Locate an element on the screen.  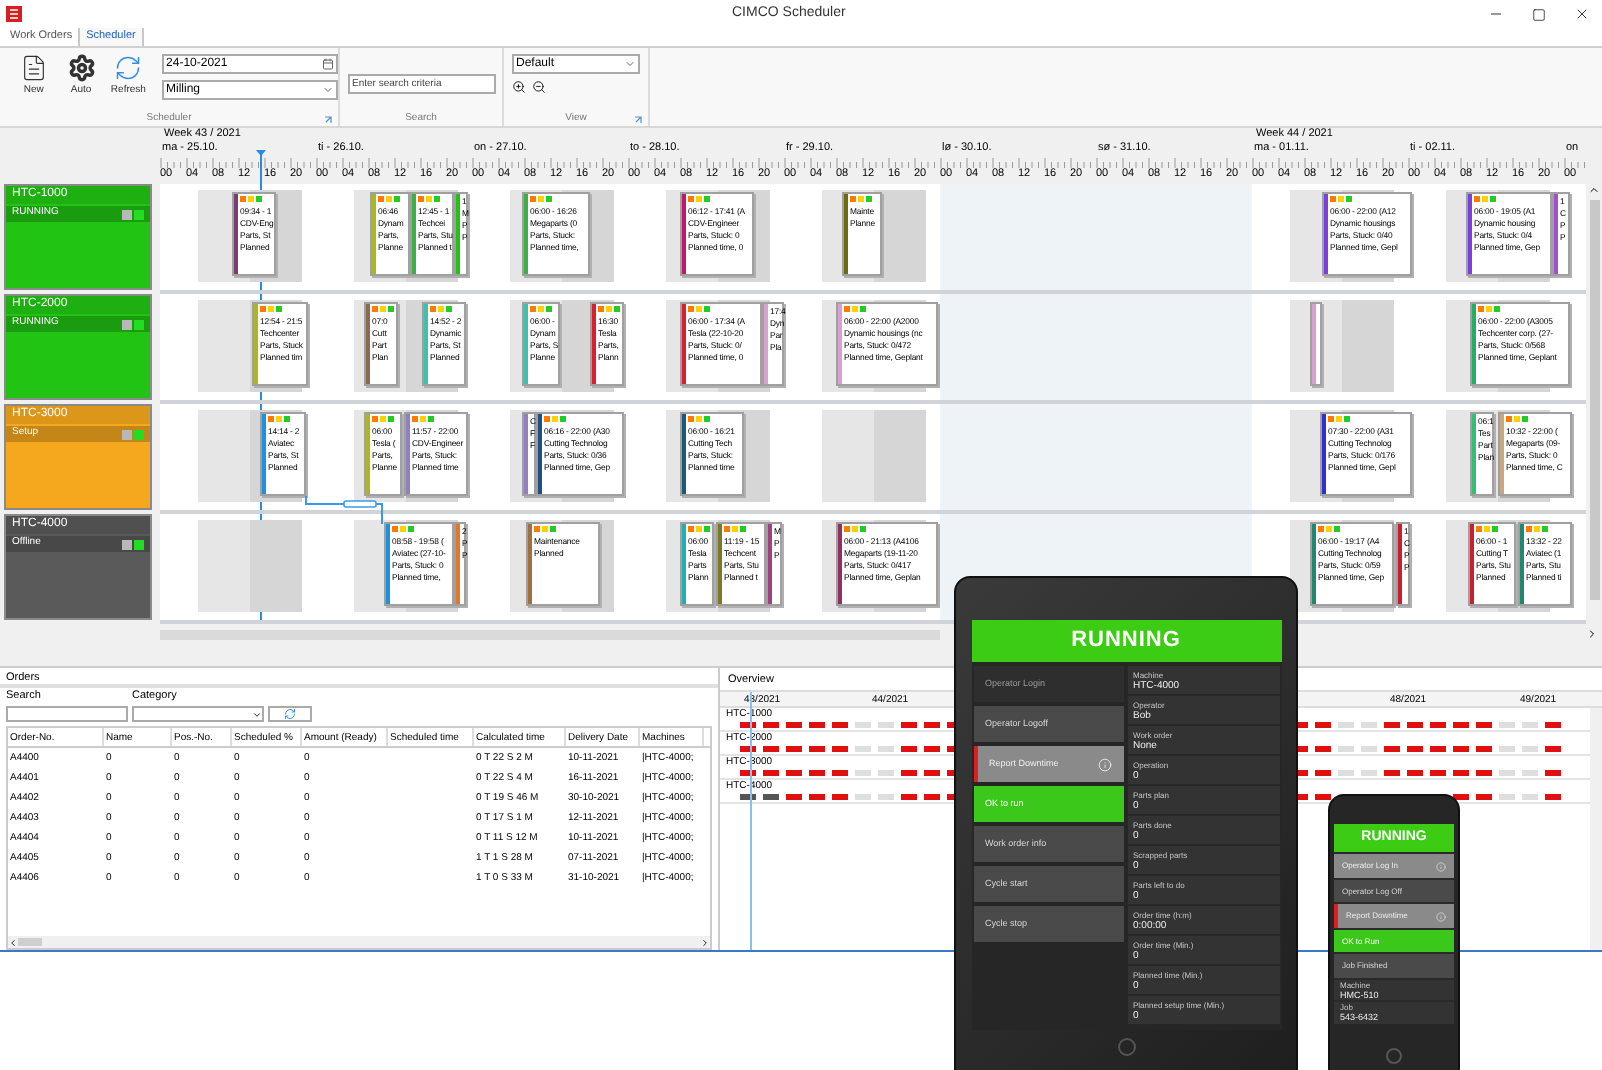
scroll-left-icon is located at coordinates (13, 942).